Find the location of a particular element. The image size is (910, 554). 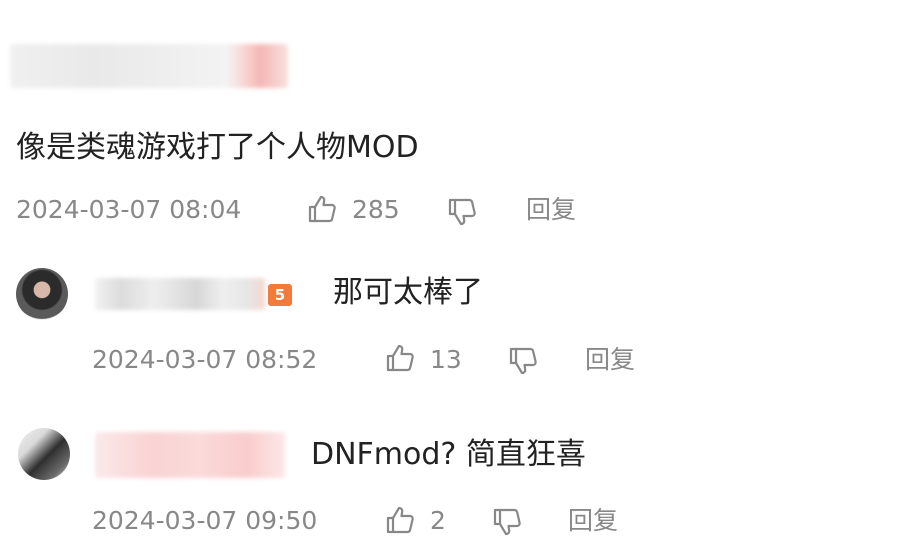

like-count: 285 is located at coordinates (376, 209).